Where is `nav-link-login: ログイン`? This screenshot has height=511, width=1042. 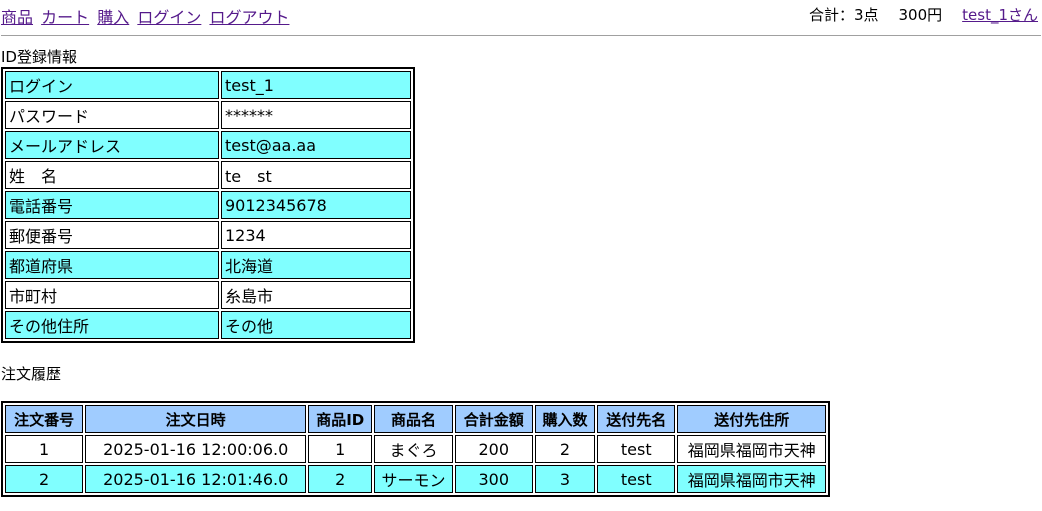
nav-link-login: ログイン is located at coordinates (169, 17).